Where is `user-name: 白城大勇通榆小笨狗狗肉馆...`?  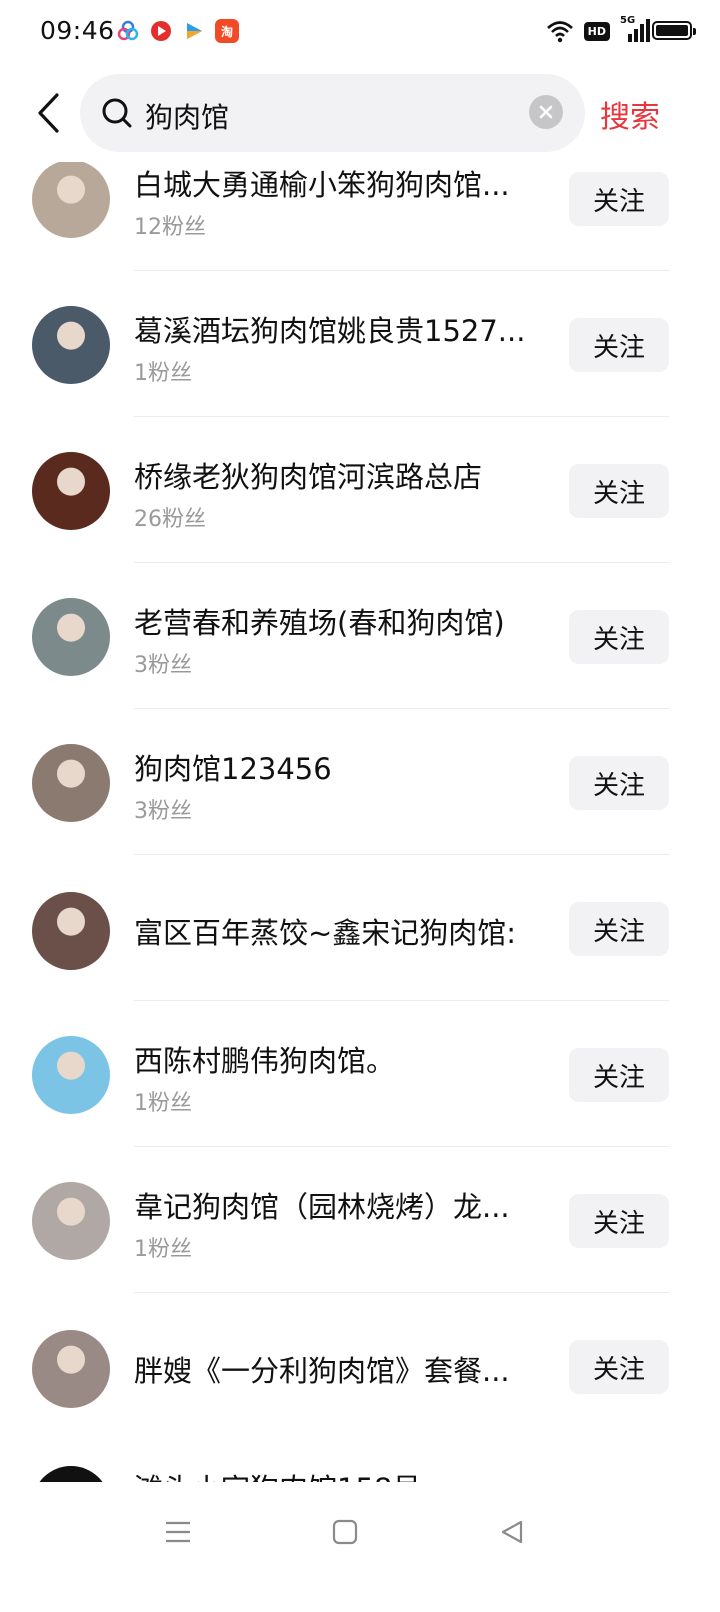
user-name: 白城大勇通榆小笨狗狗肉馆... is located at coordinates (322, 185).